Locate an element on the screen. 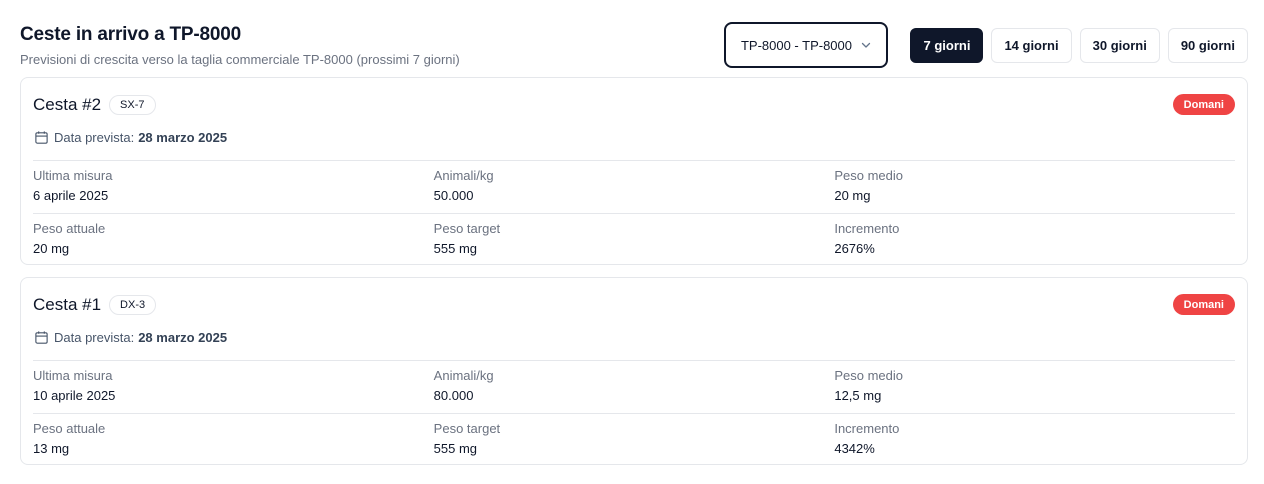  size-select: TP-8000 - TP-8000 is located at coordinates (806, 45).